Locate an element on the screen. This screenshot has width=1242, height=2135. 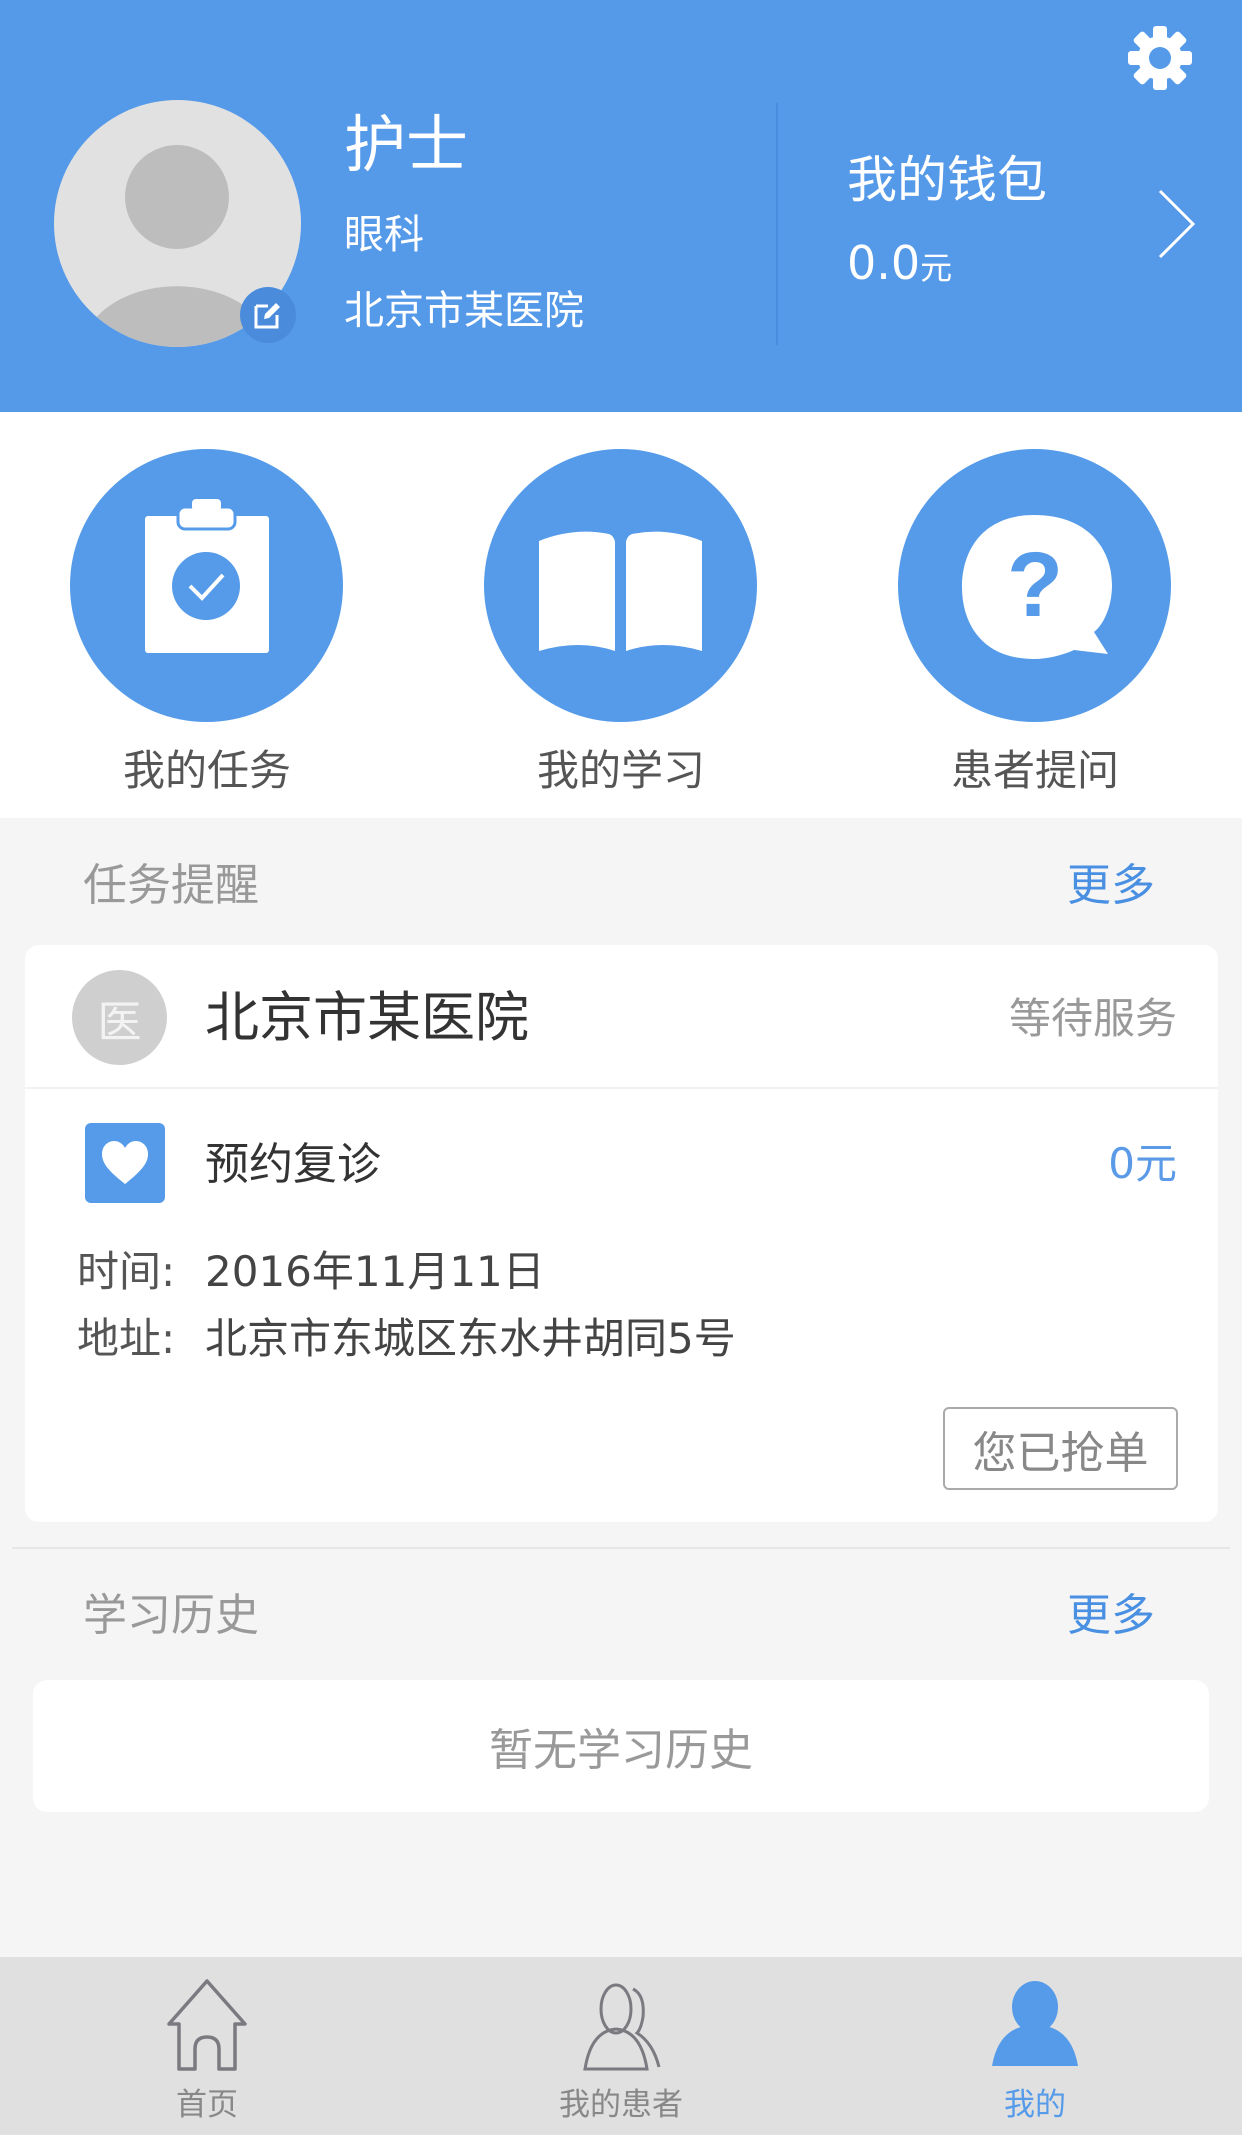
quick-action-my-tasks: 我的任务 is located at coordinates (207, 615).